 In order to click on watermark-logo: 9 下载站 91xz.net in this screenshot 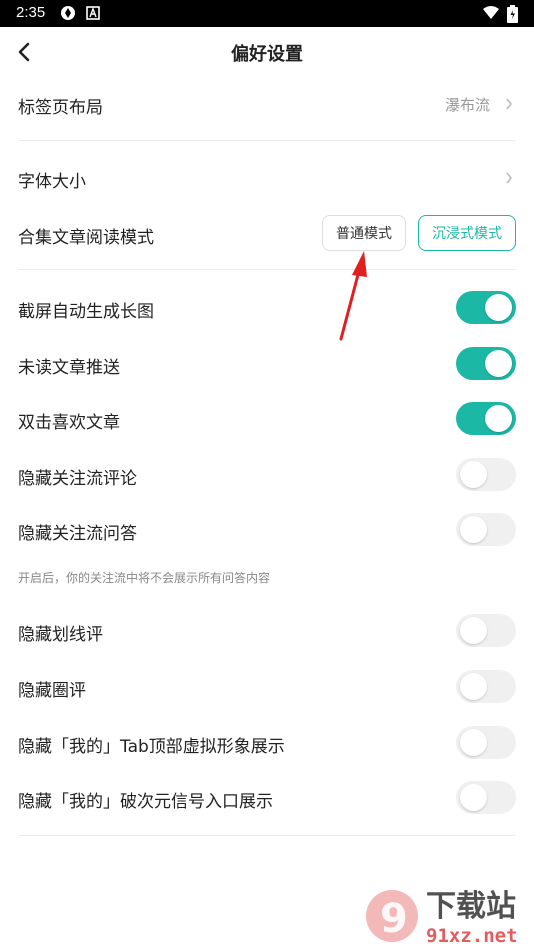, I will do `click(442, 918)`.